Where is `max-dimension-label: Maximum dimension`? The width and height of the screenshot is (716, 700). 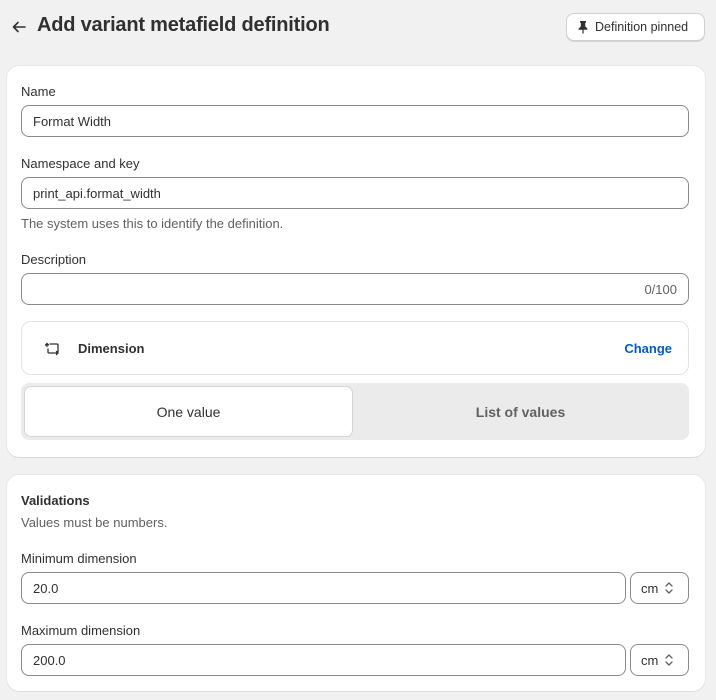
max-dimension-label: Maximum dimension is located at coordinates (81, 630).